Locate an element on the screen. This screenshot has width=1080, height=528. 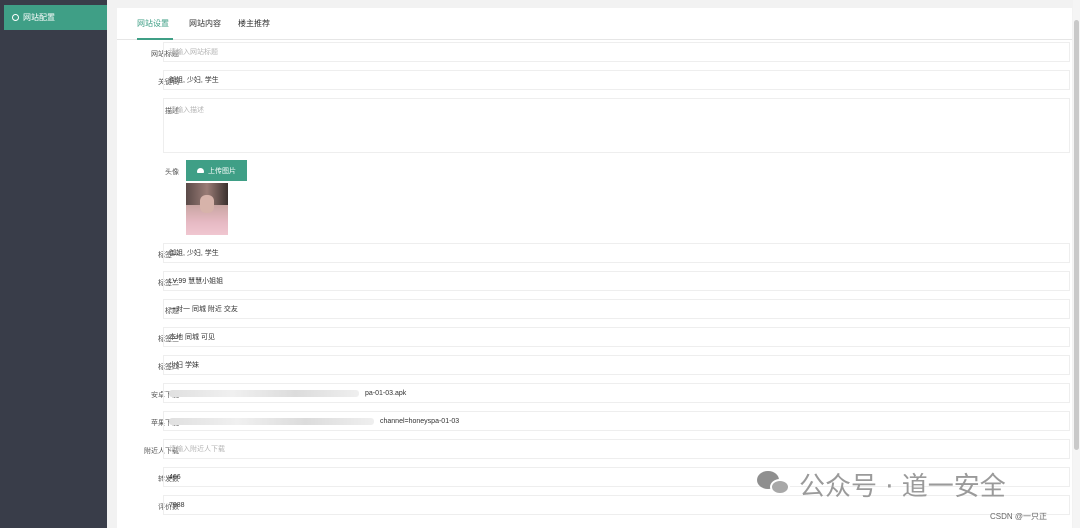
scrollbar-thumb is located at coordinates (1076, 235).